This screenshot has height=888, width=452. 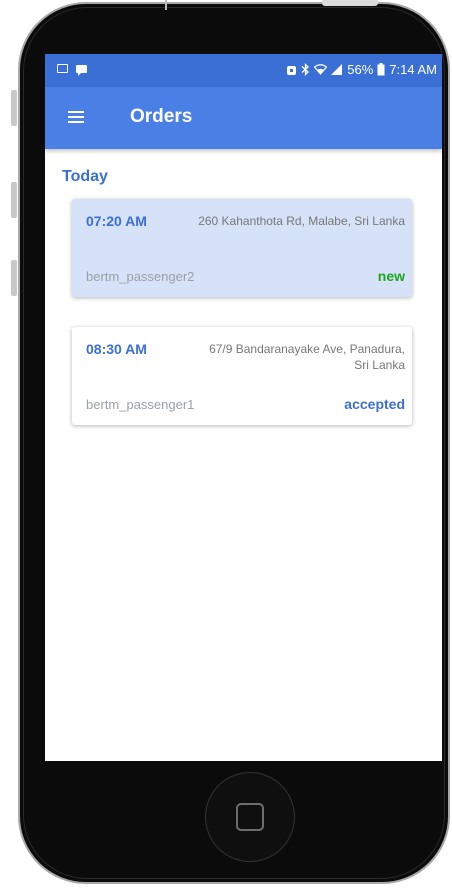 I want to click on order-status-badge: new, so click(x=391, y=276).